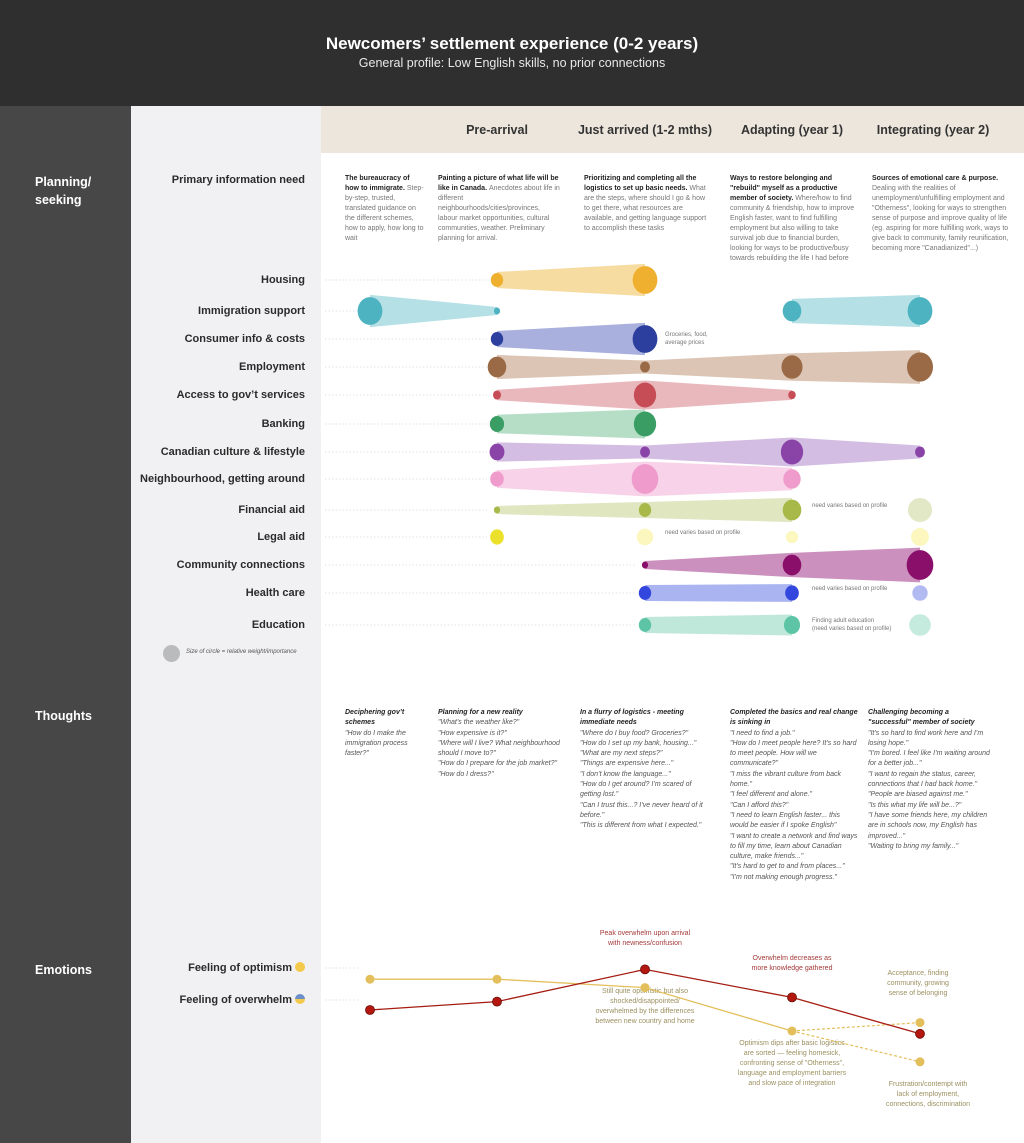 The image size is (1024, 1143). What do you see at coordinates (63, 970) in the screenshot?
I see `section-title-emotions: Emotions` at bounding box center [63, 970].